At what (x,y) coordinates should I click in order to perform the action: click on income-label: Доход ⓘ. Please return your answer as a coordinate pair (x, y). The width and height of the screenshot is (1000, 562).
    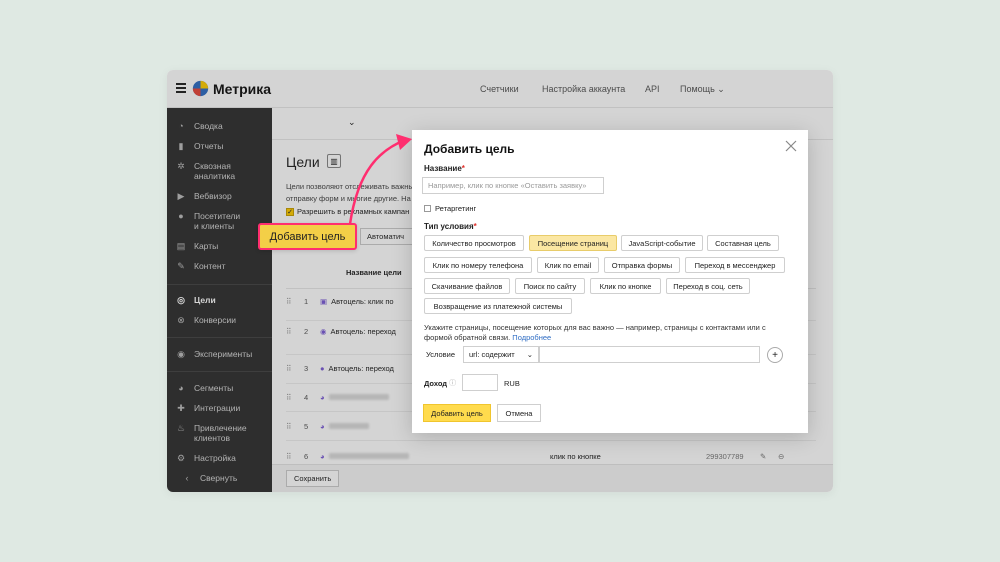
    Looking at the image, I should click on (440, 383).